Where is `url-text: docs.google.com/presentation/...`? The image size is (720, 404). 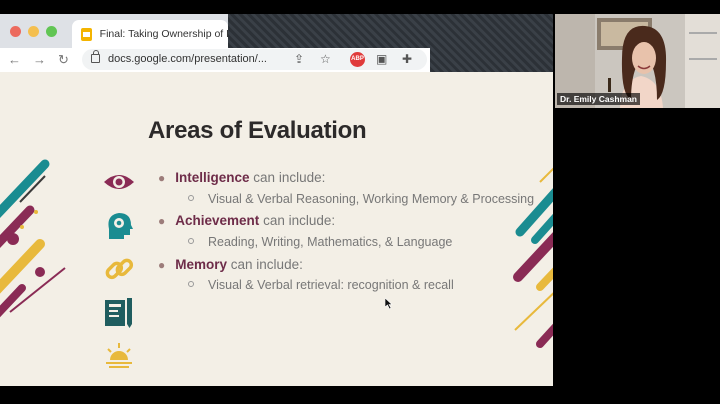
url-text: docs.google.com/presentation/... is located at coordinates (187, 59).